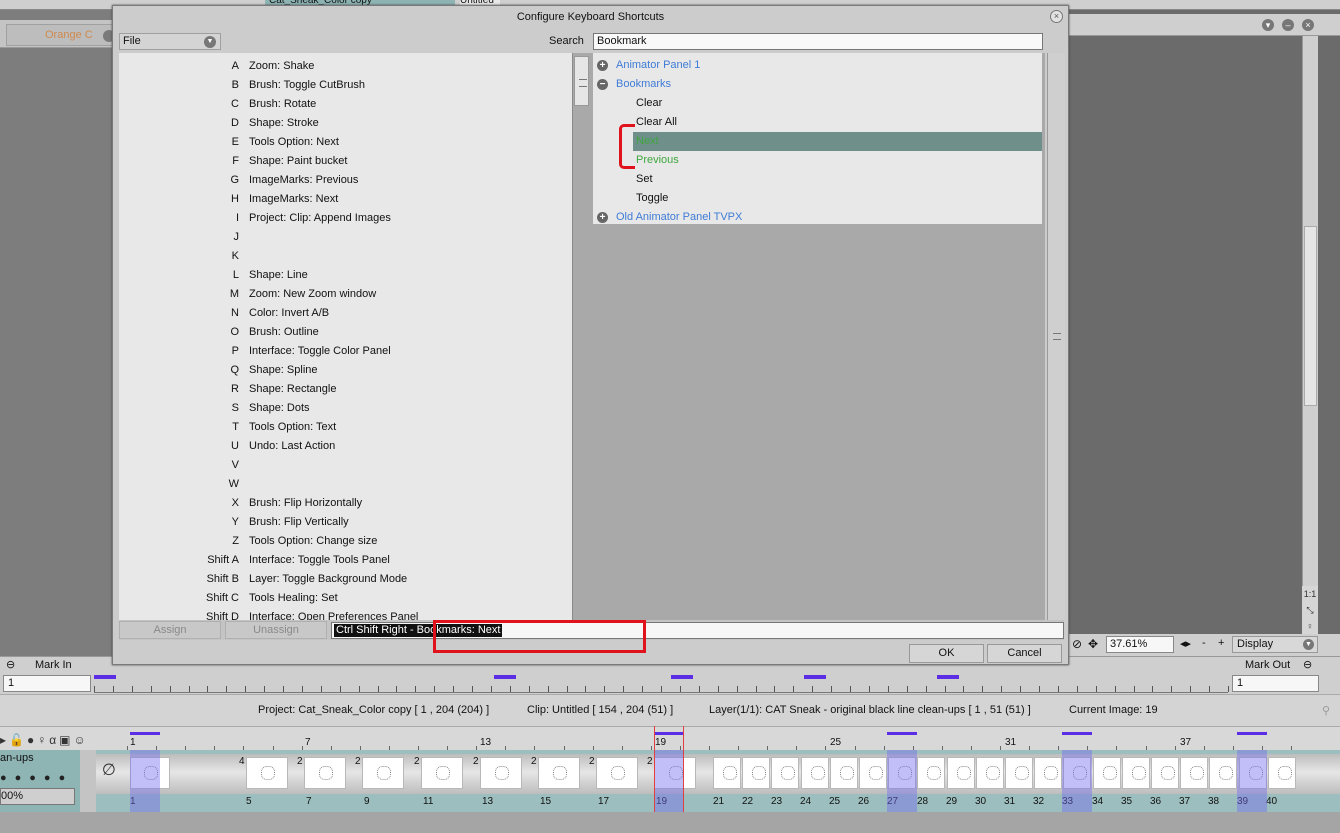 The image size is (1340, 833). What do you see at coordinates (170, 41) in the screenshot?
I see `category-select: File ▼` at bounding box center [170, 41].